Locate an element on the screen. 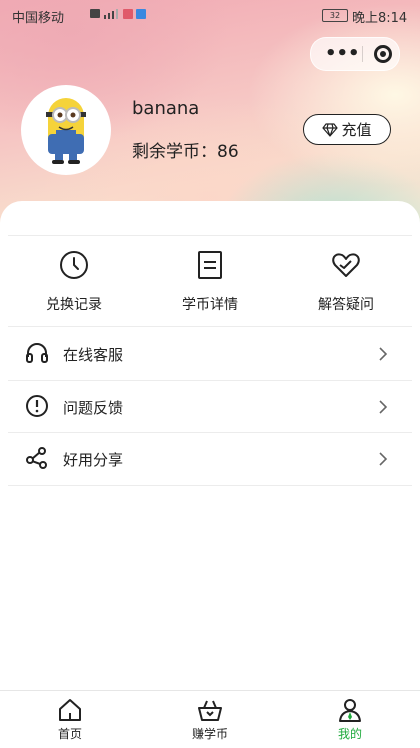 The image size is (420, 748). avatar is located at coordinates (66, 130).